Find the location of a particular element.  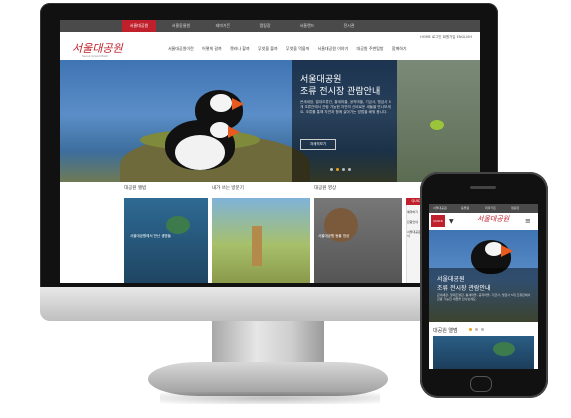

puffin-back-face is located at coordinates (221, 103).